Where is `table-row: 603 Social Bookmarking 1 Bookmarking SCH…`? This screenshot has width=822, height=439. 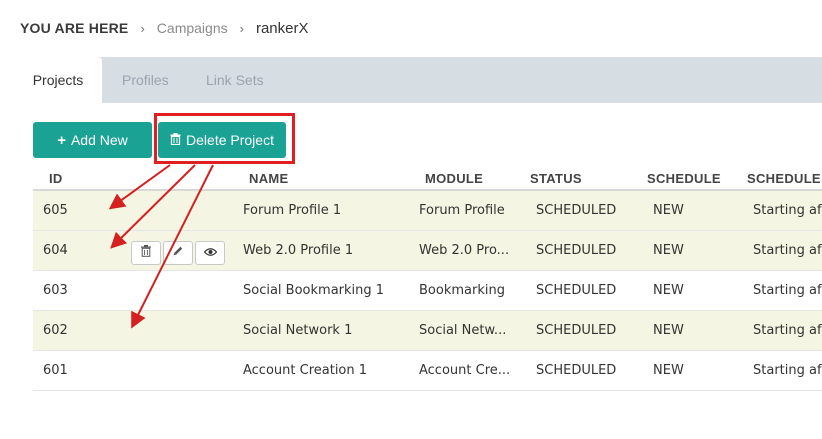 table-row: 603 Social Bookmarking 1 Bookmarking SCH… is located at coordinates (427, 291).